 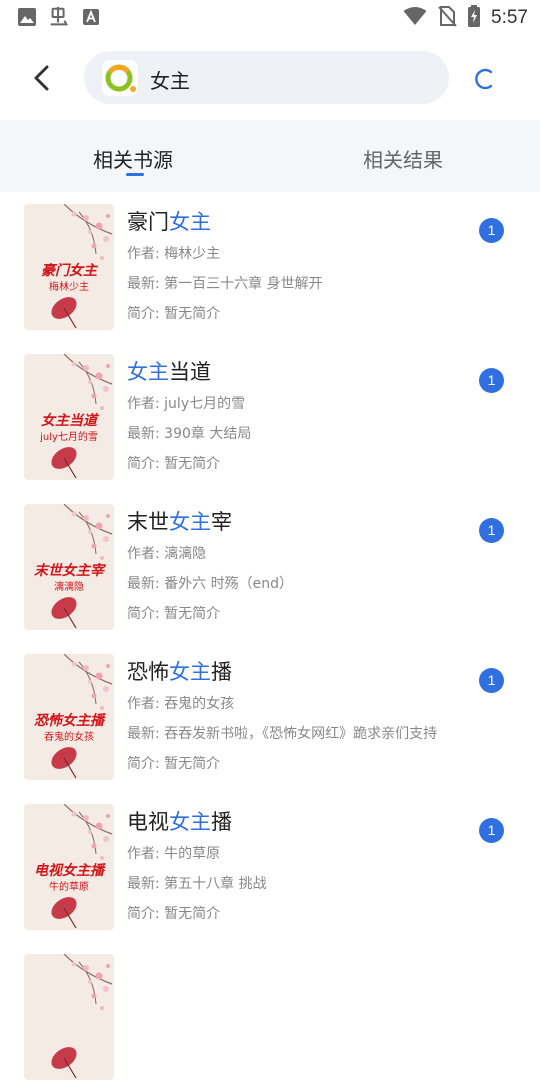 What do you see at coordinates (270, 1017) in the screenshot?
I see `book-result-item-partial` at bounding box center [270, 1017].